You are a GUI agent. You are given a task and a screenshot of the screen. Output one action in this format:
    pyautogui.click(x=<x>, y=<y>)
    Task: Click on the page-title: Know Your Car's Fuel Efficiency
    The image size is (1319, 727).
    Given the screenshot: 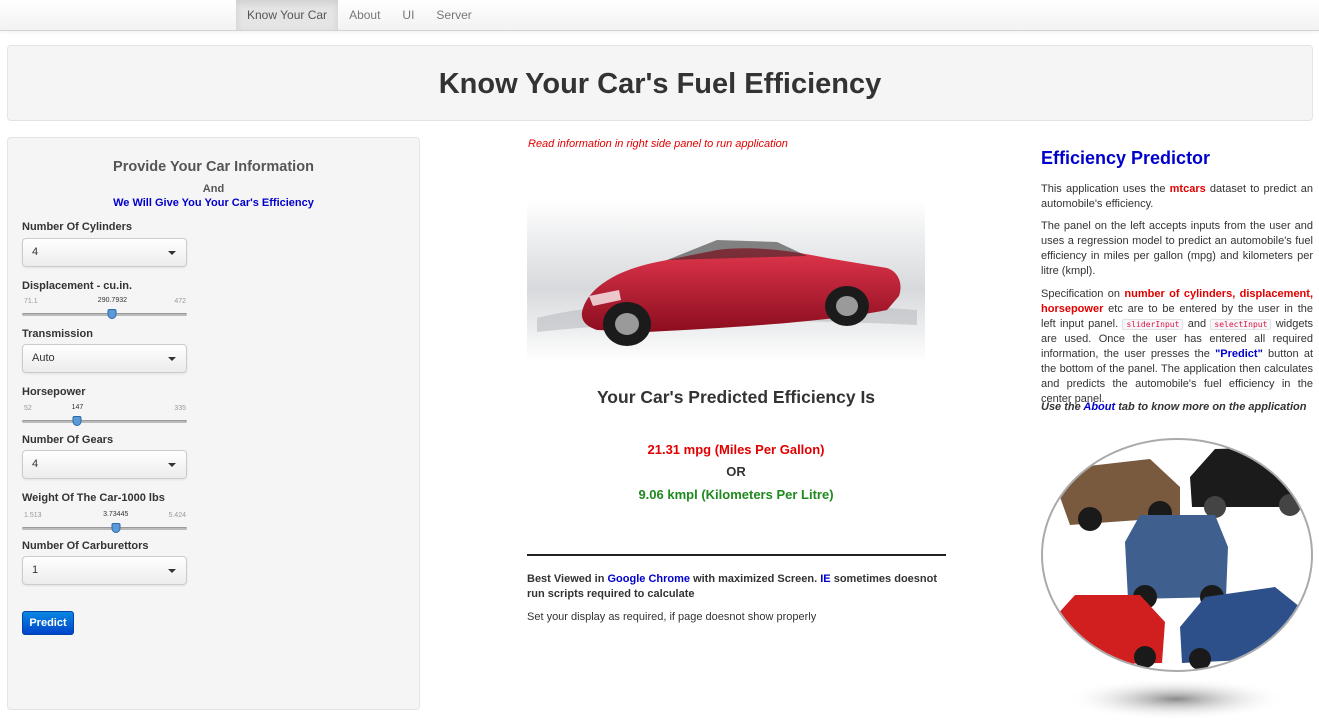 What is the action you would take?
    pyautogui.click(x=660, y=84)
    